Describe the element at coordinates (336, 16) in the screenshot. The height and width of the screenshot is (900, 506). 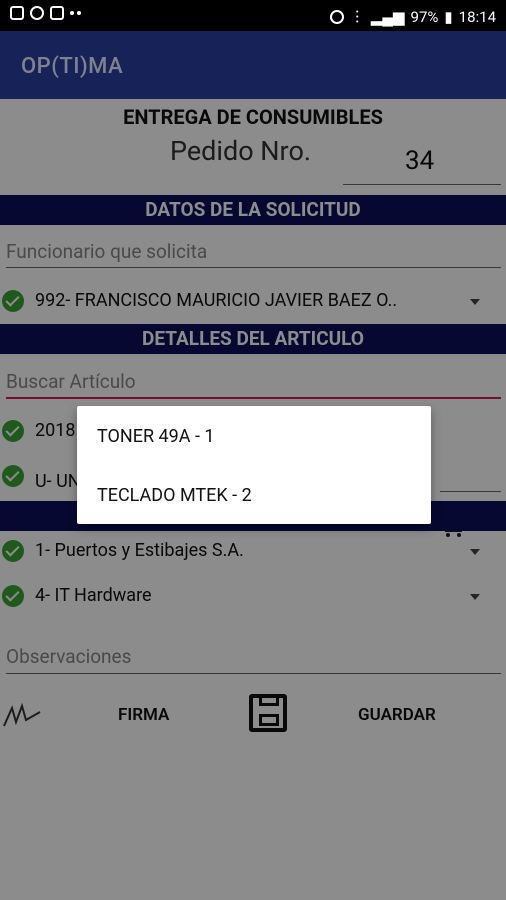
I see `alarm-icon` at that location.